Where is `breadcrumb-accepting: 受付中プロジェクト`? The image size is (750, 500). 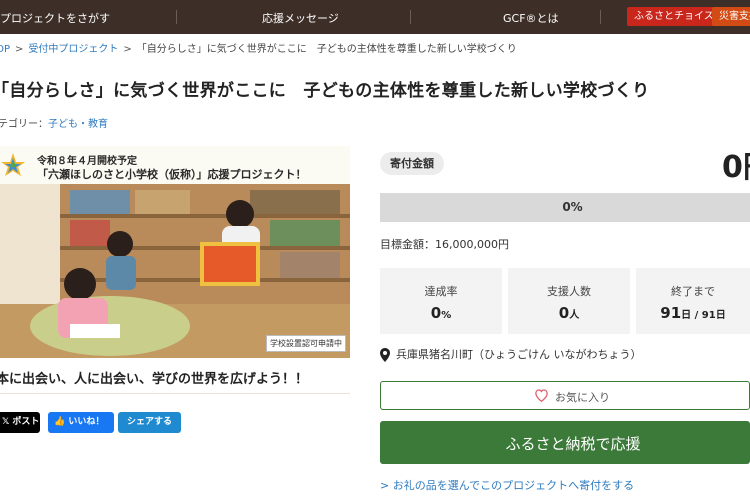 breadcrumb-accepting: 受付中プロジェクト is located at coordinates (73, 49).